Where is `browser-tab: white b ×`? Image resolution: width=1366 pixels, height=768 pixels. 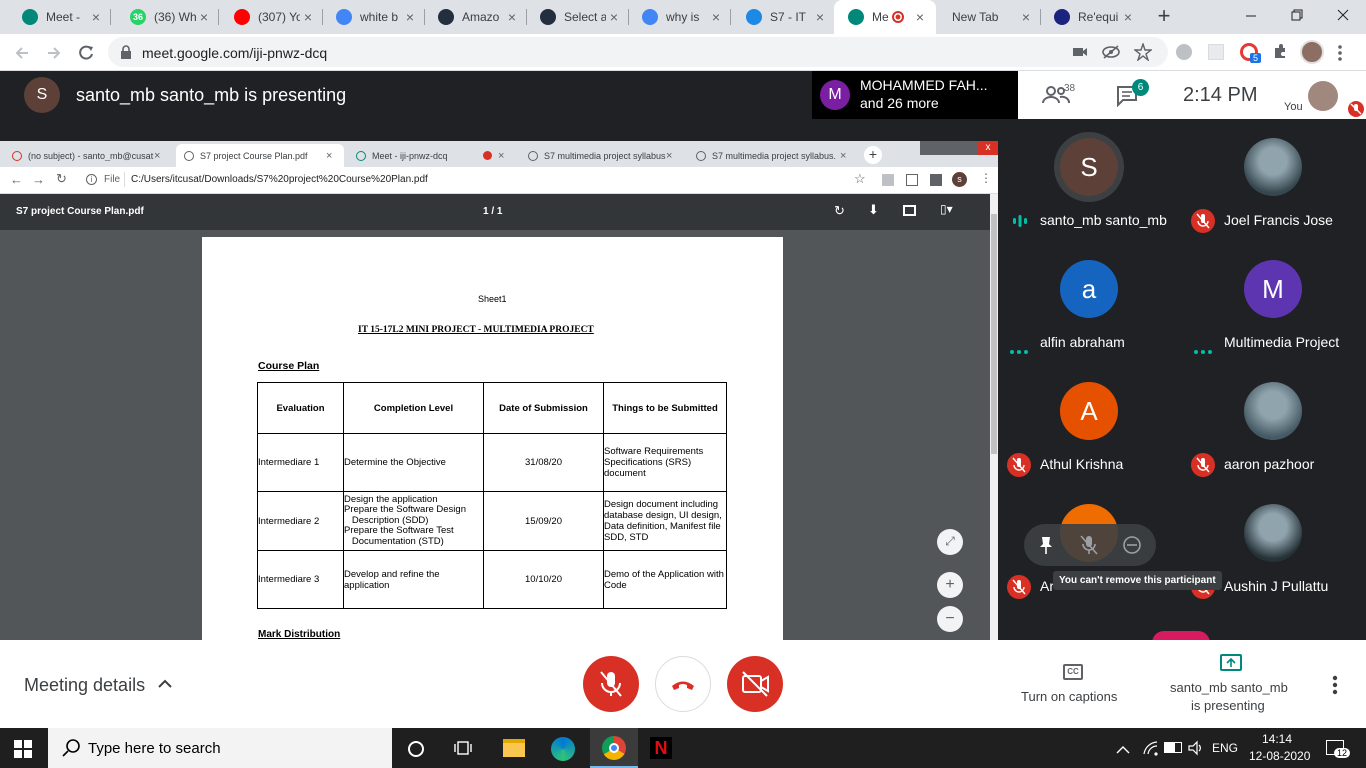 browser-tab: white b × is located at coordinates (374, 17).